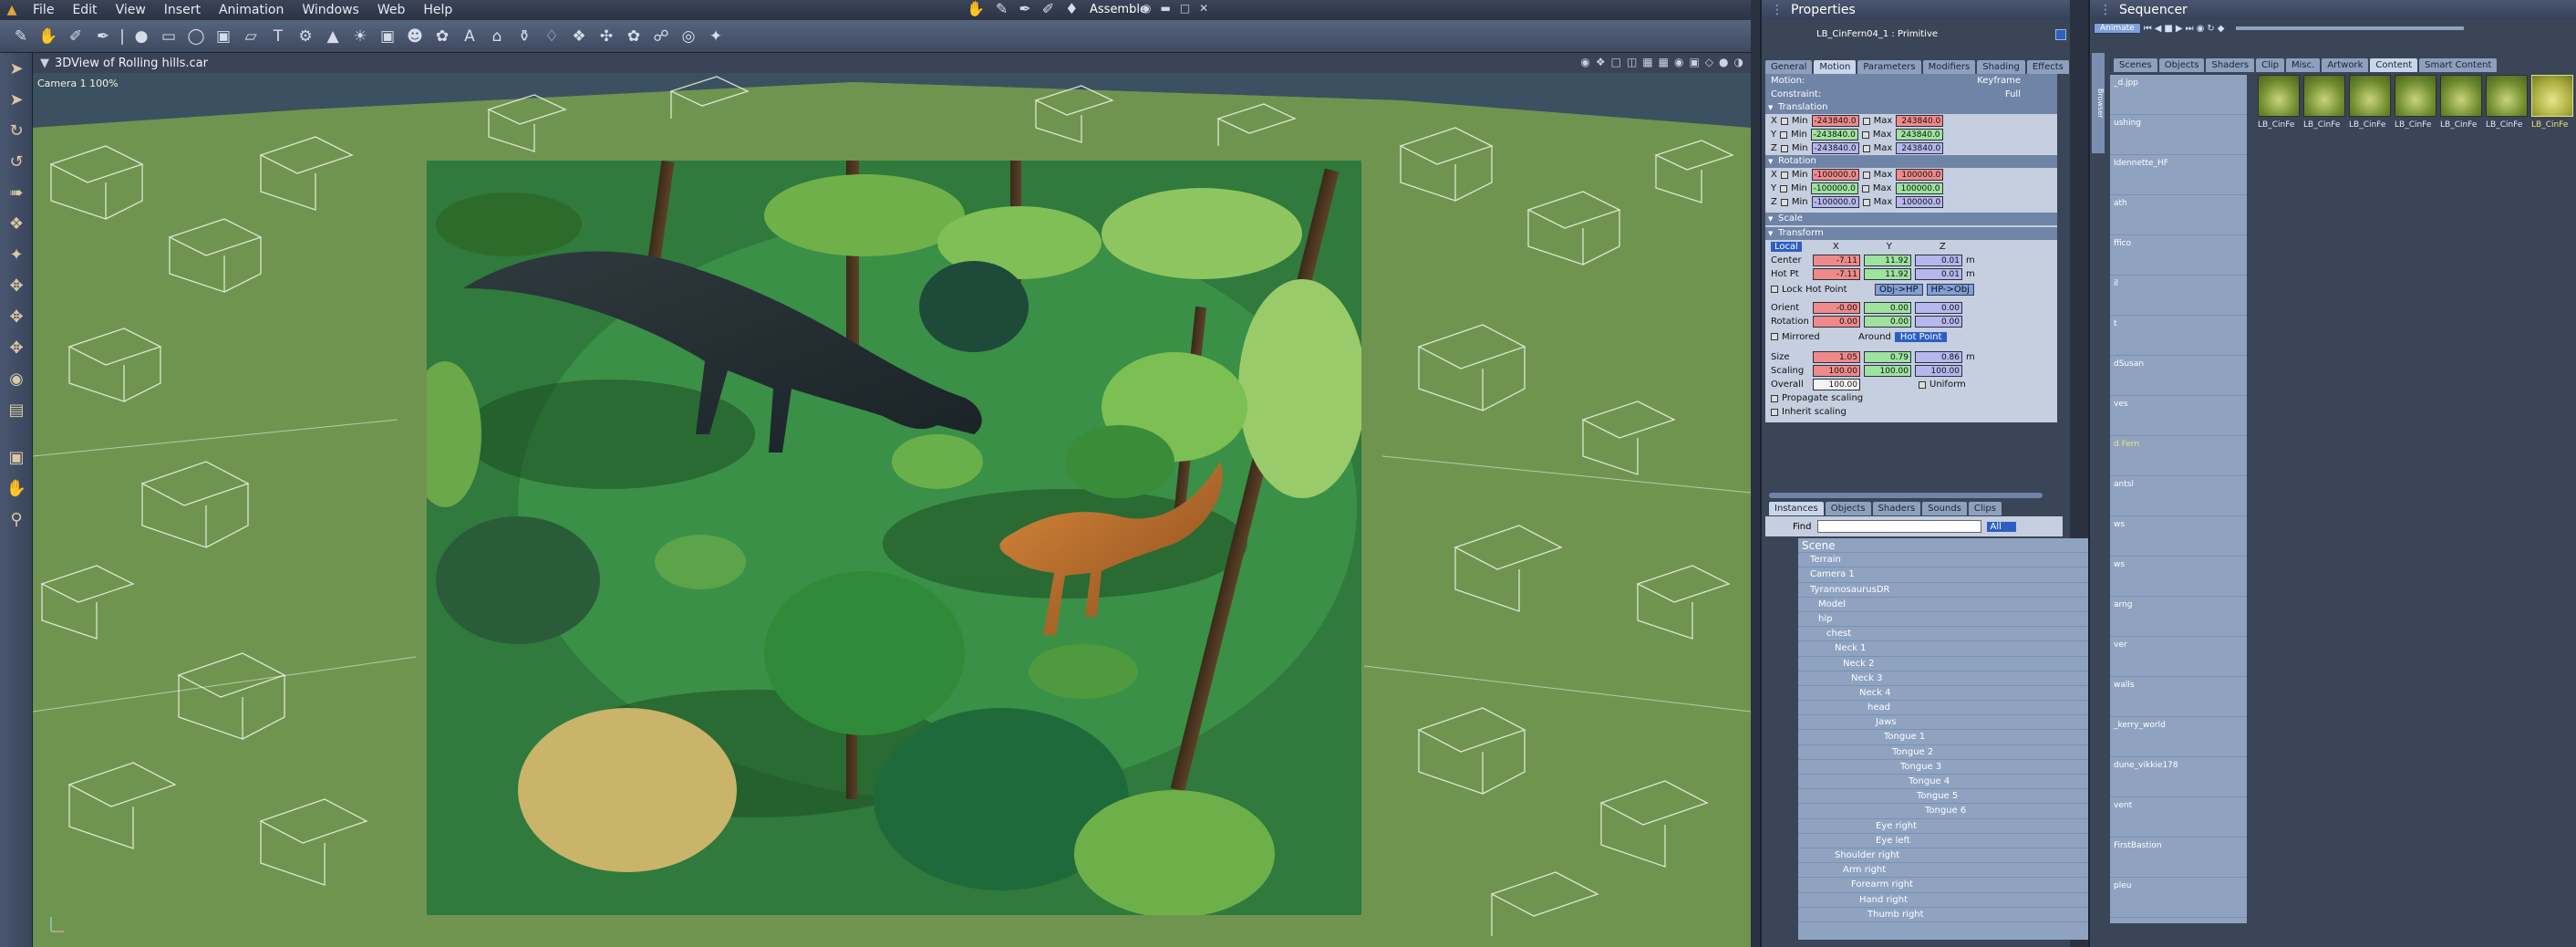 Image resolution: width=2576 pixels, height=947 pixels. Describe the element at coordinates (16, 409) in the screenshot. I see `layers-icon: ▤` at that location.